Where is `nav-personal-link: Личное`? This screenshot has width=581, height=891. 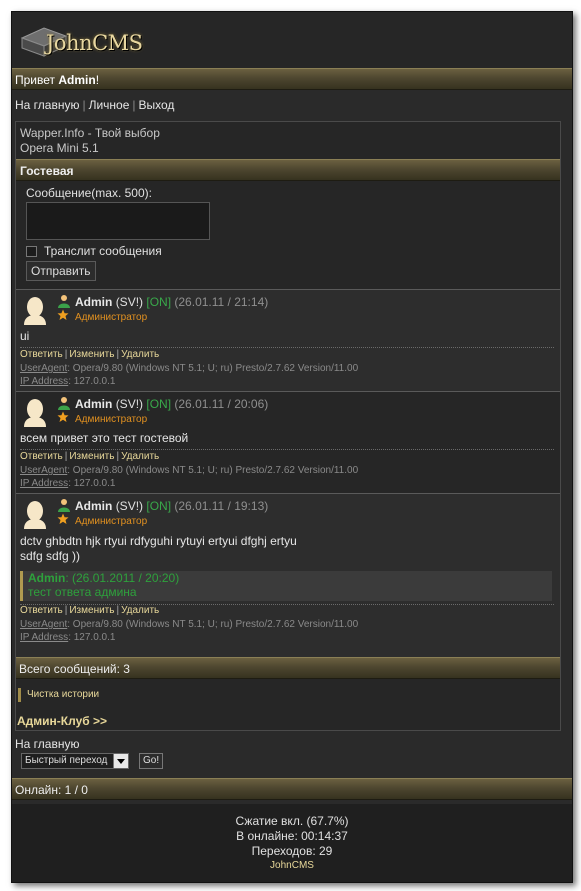
nav-personal-link: Личное is located at coordinates (109, 105).